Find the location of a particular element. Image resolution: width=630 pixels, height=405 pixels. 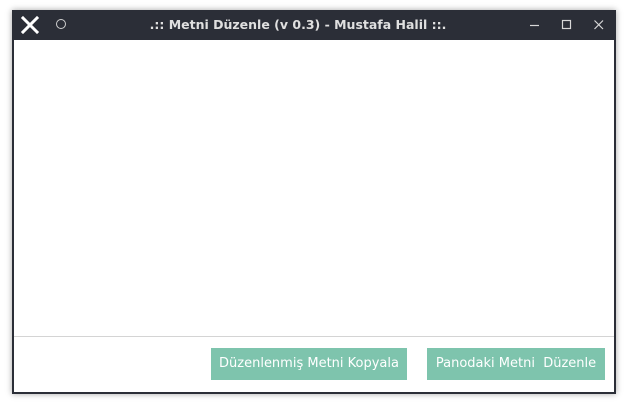

x-logo-icon is located at coordinates (30, 25).